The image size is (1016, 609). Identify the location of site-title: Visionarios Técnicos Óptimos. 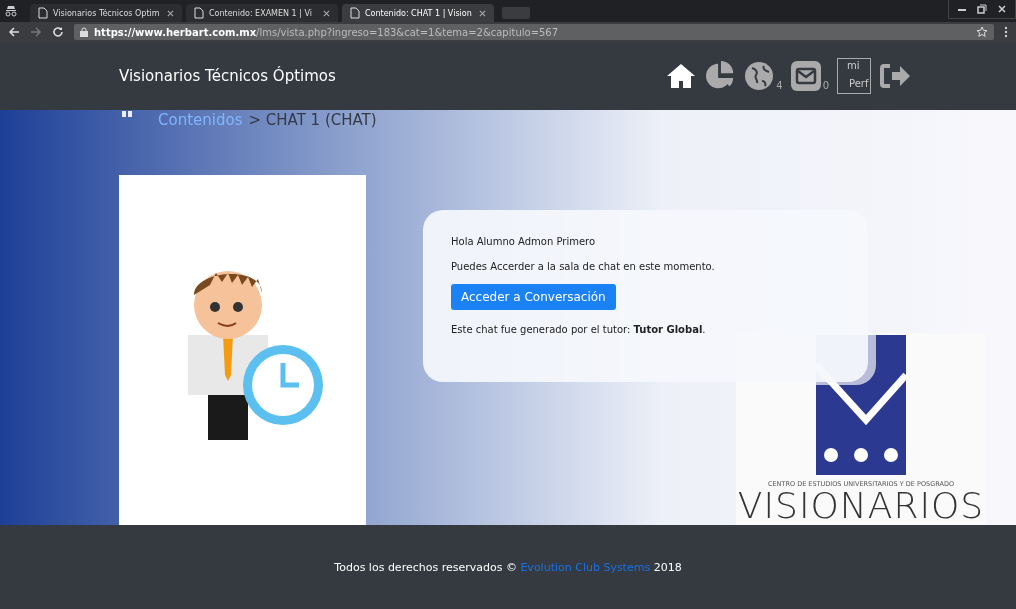
(227, 76).